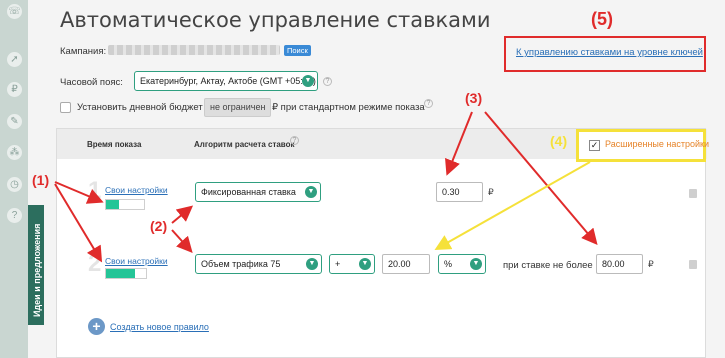 This screenshot has width=725, height=358. I want to click on create-rule-label: Создать новое правило, so click(159, 327).